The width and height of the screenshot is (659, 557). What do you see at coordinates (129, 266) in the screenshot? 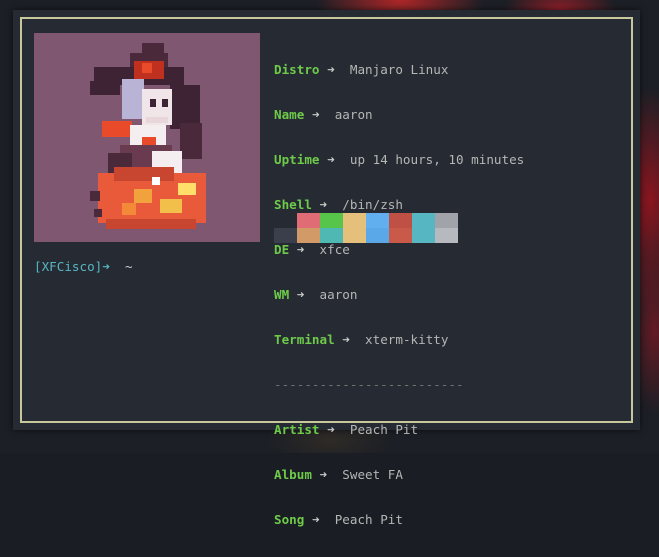
I see `prompt-cwd: ~` at bounding box center [129, 266].